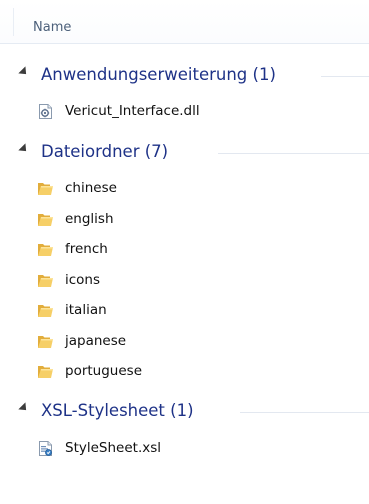  Describe the element at coordinates (184, 22) in the screenshot. I see `column-header: Name` at that location.